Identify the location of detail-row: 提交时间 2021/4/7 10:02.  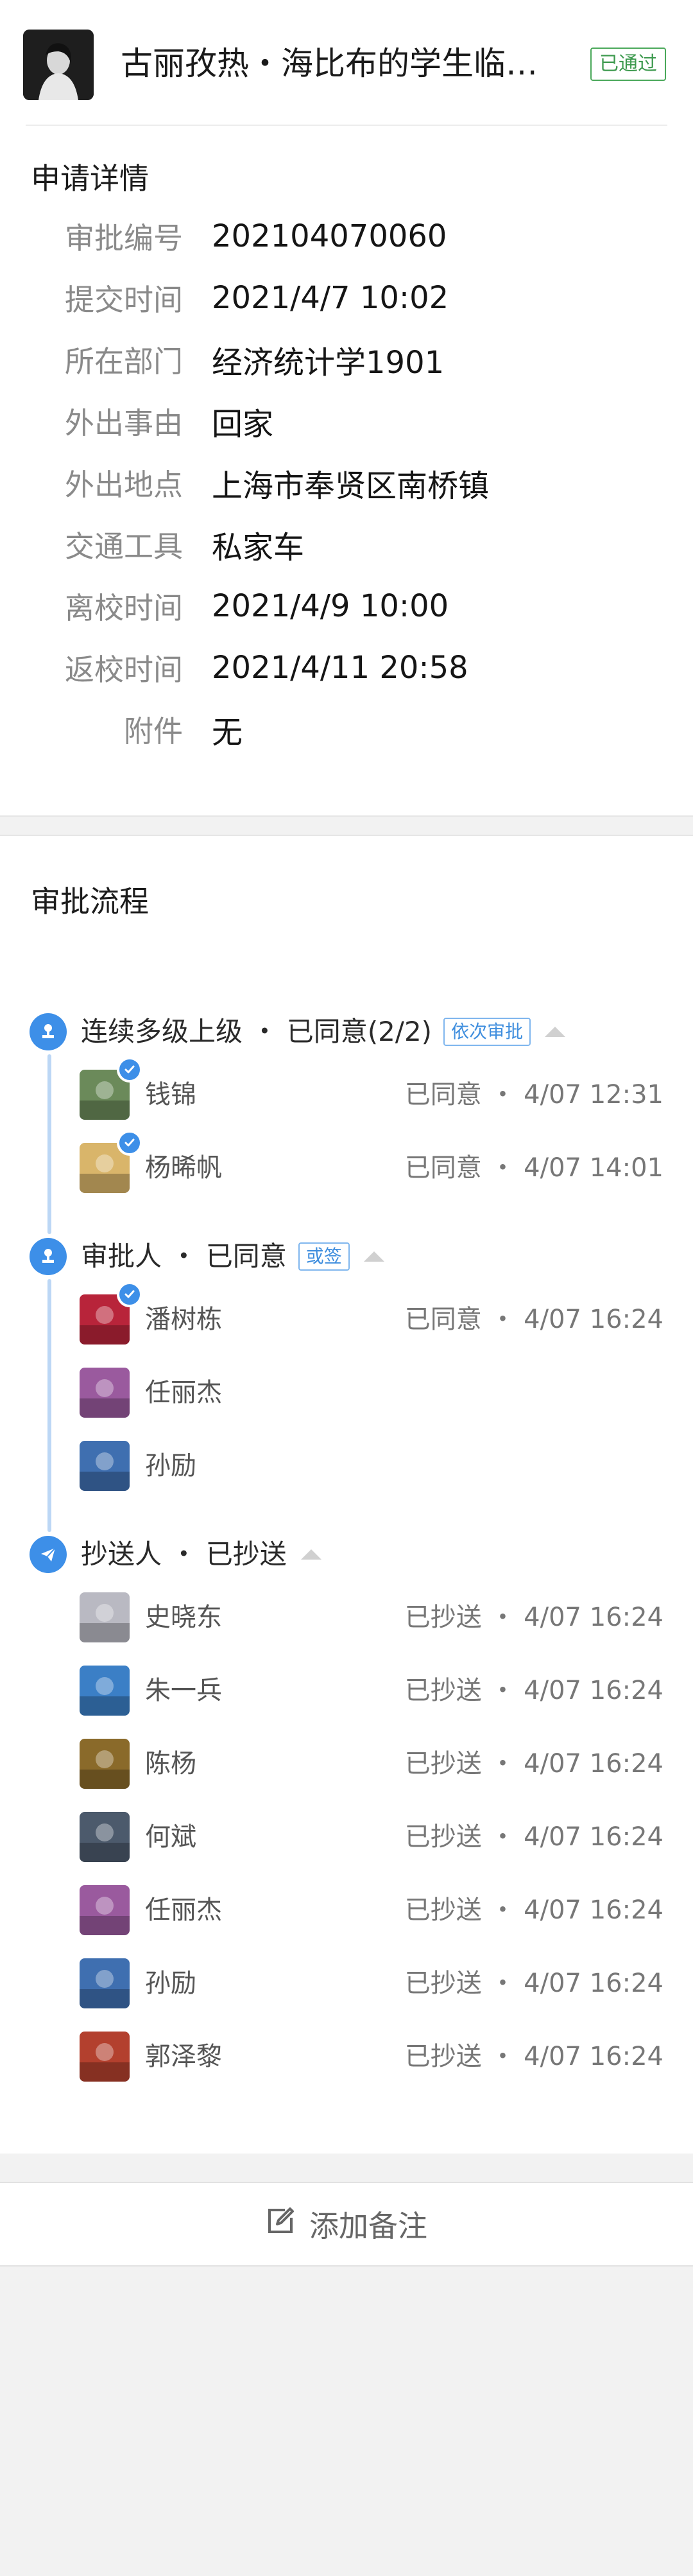
(346, 298).